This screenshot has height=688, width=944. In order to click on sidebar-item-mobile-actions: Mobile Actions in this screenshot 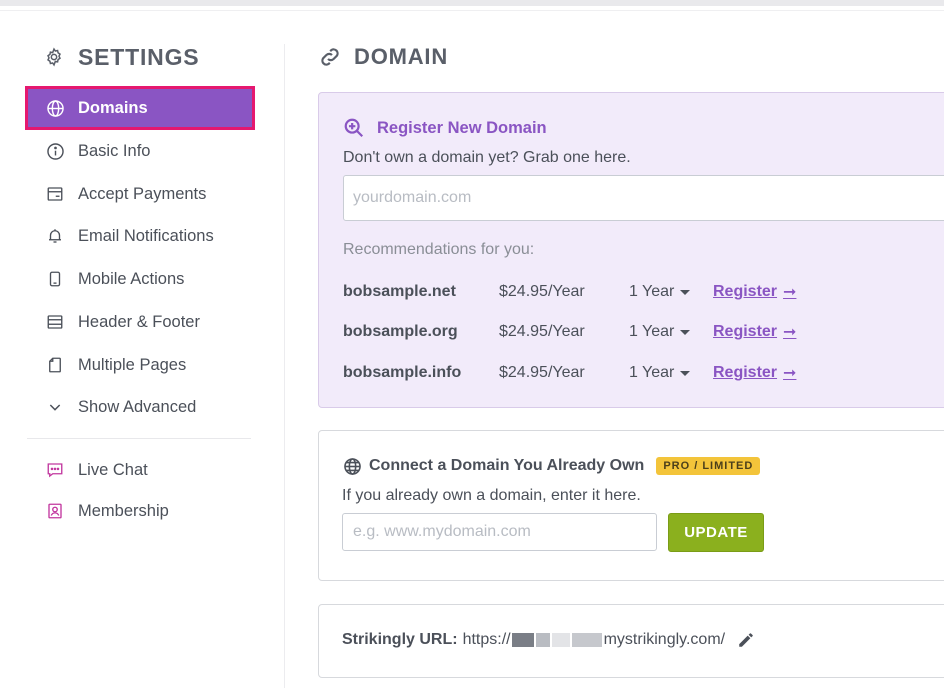, I will do `click(140, 279)`.